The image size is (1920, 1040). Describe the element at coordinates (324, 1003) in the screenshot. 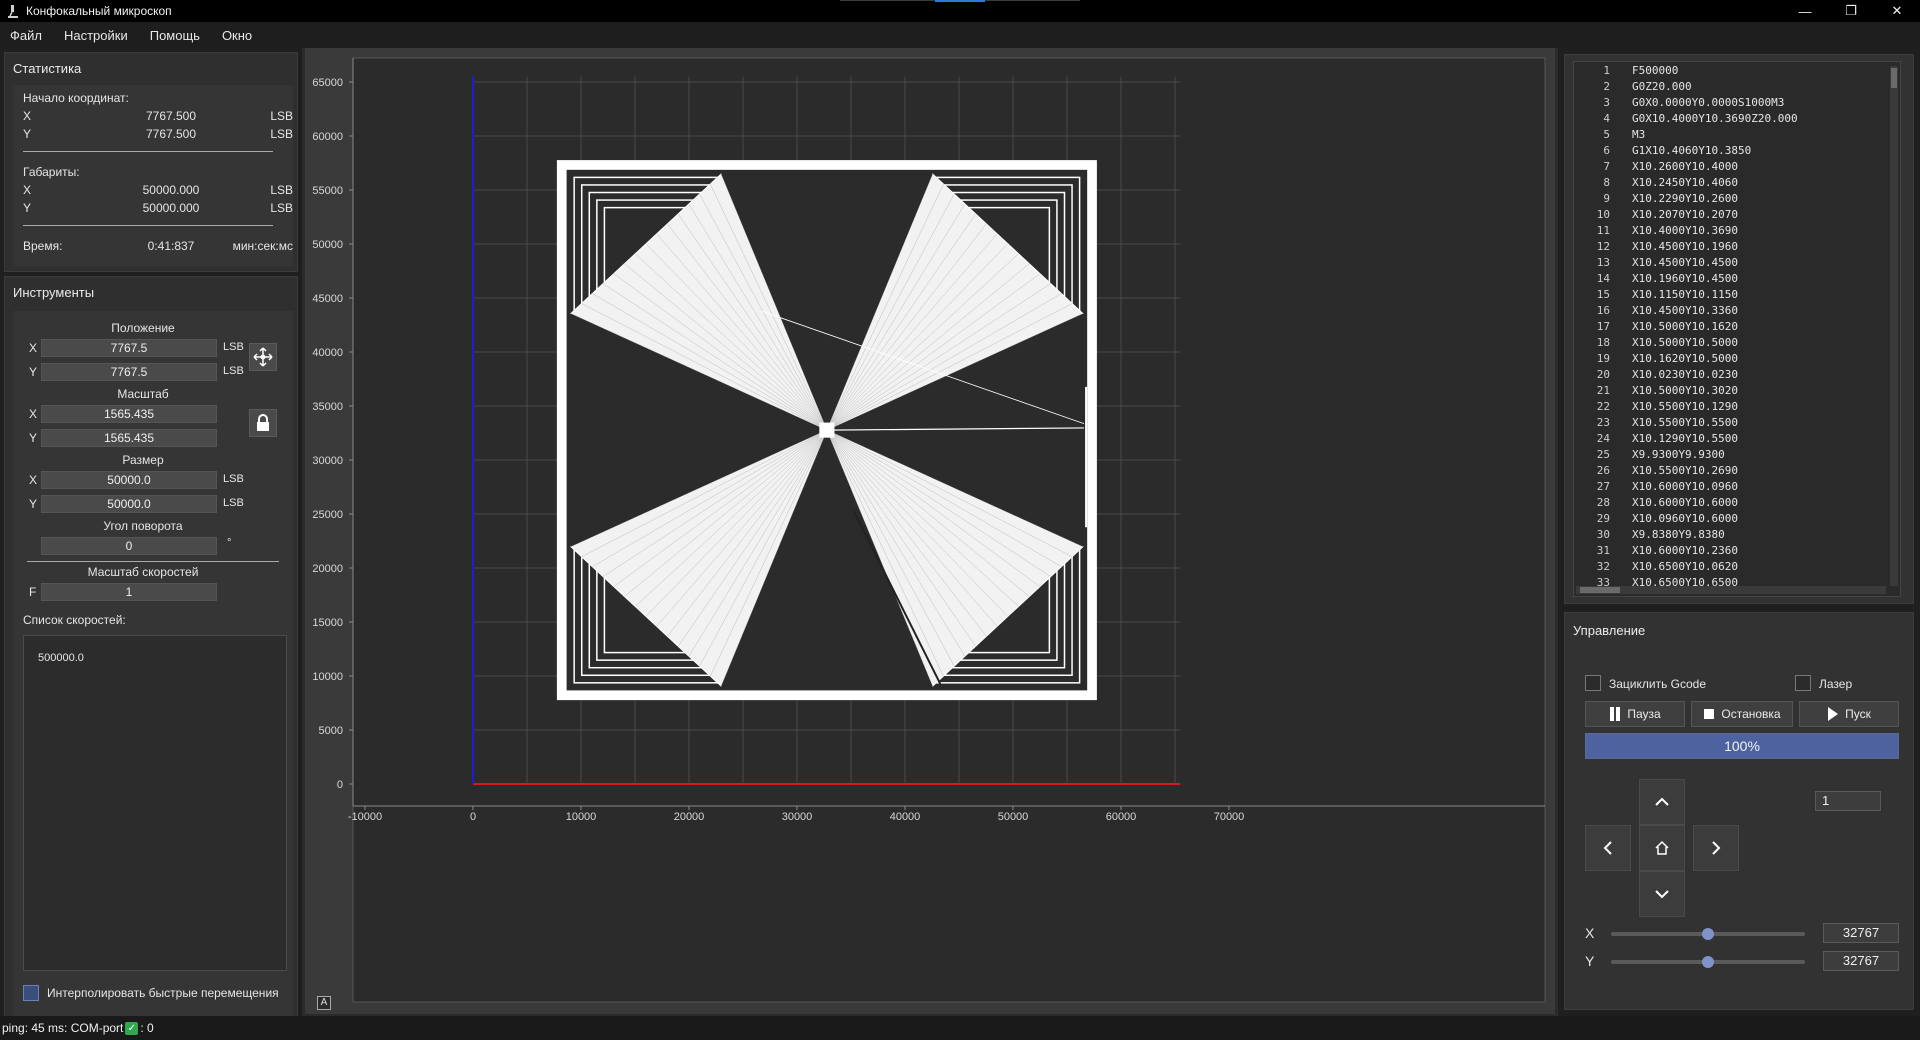

I see `autoscale-button: A` at that location.